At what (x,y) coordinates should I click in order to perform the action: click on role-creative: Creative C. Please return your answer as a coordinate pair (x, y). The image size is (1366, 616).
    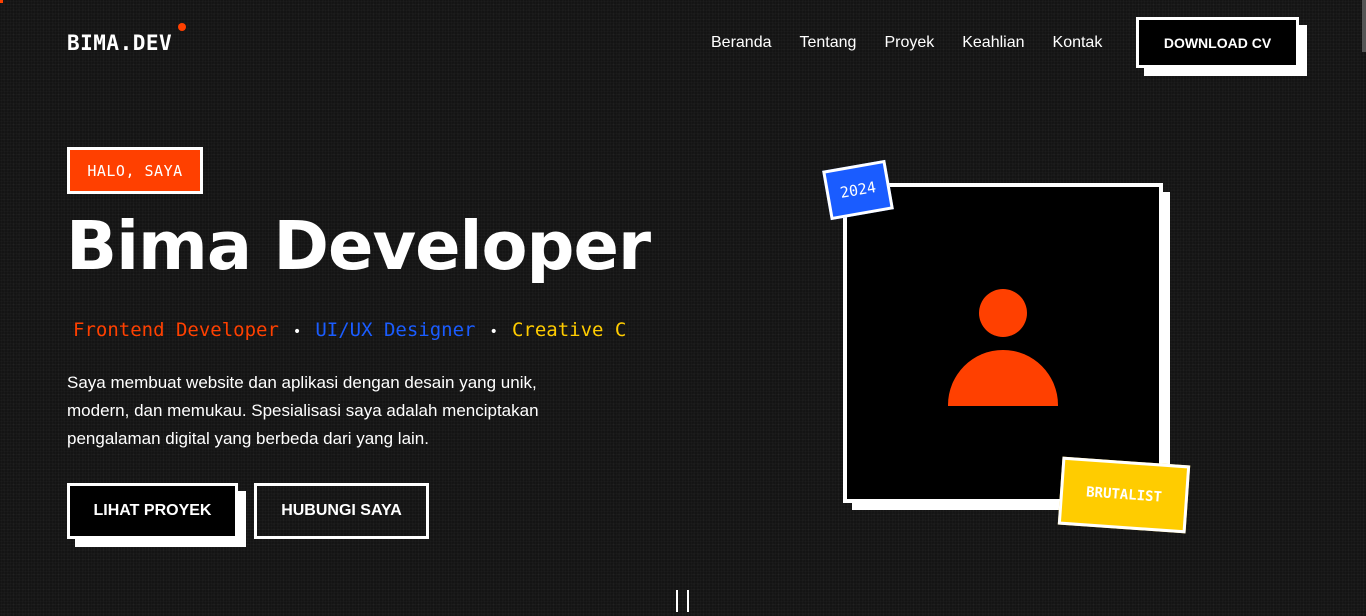
    Looking at the image, I should click on (569, 330).